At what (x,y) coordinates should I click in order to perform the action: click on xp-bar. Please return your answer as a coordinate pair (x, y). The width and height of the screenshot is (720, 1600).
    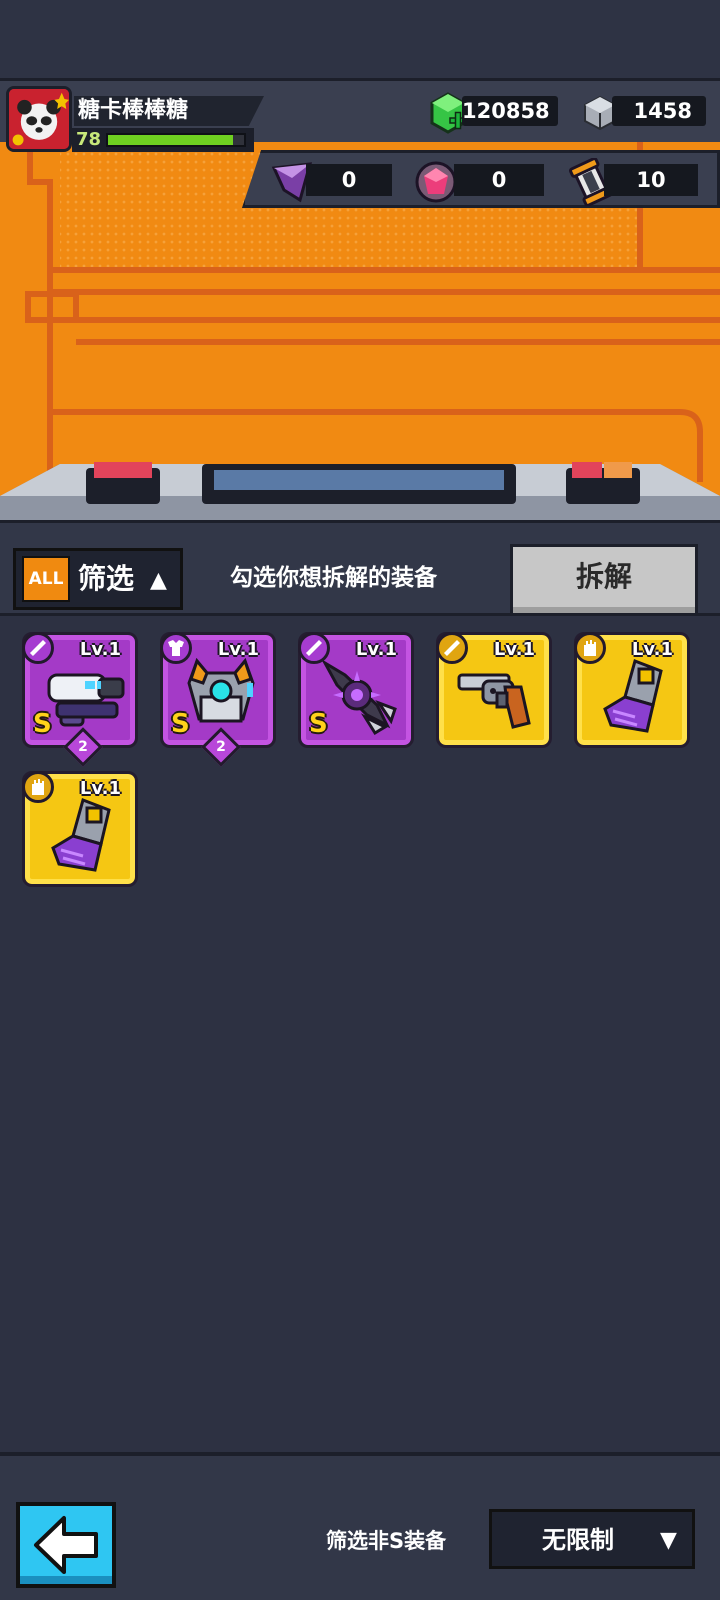
    Looking at the image, I should click on (176, 140).